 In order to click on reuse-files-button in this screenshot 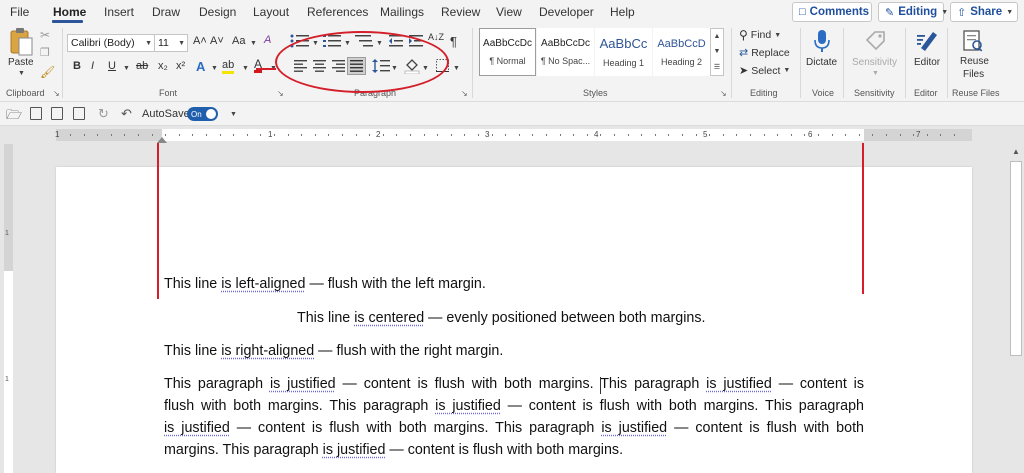, I will do `click(973, 41)`.